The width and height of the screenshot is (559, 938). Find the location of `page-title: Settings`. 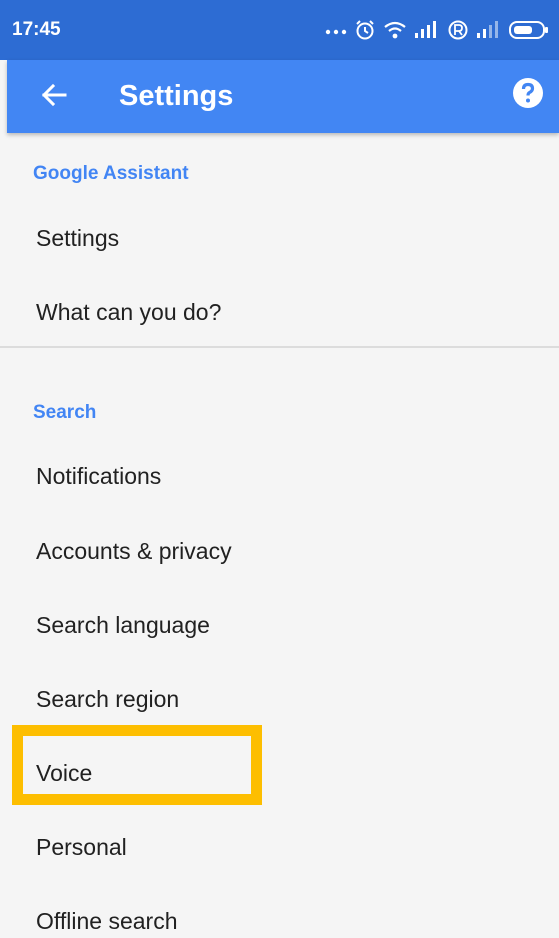

page-title: Settings is located at coordinates (176, 96).